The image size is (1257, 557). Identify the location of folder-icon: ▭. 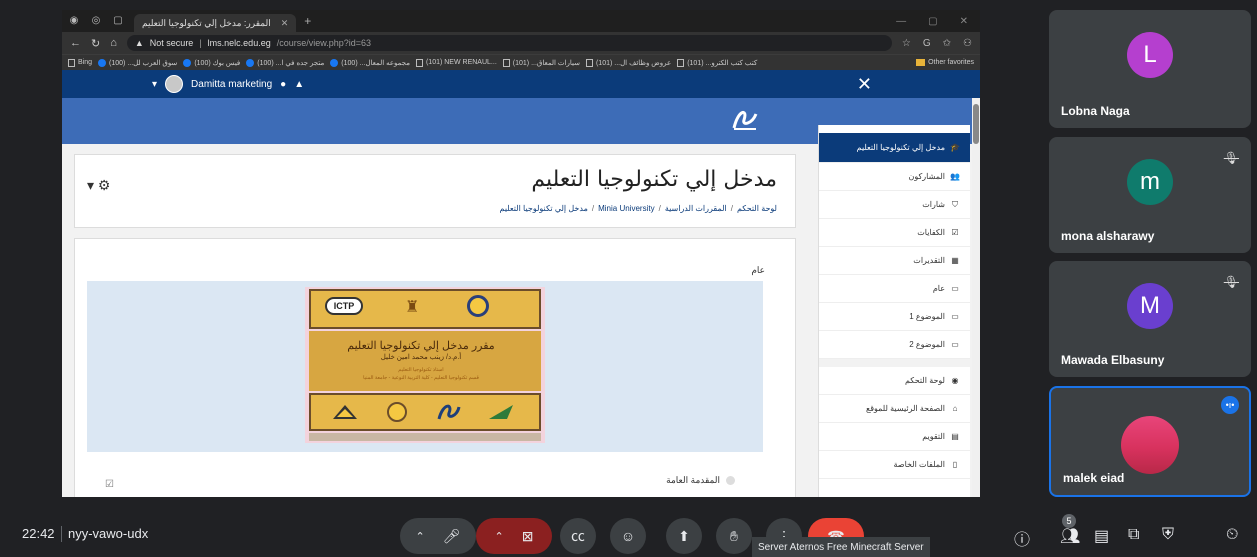
(955, 316).